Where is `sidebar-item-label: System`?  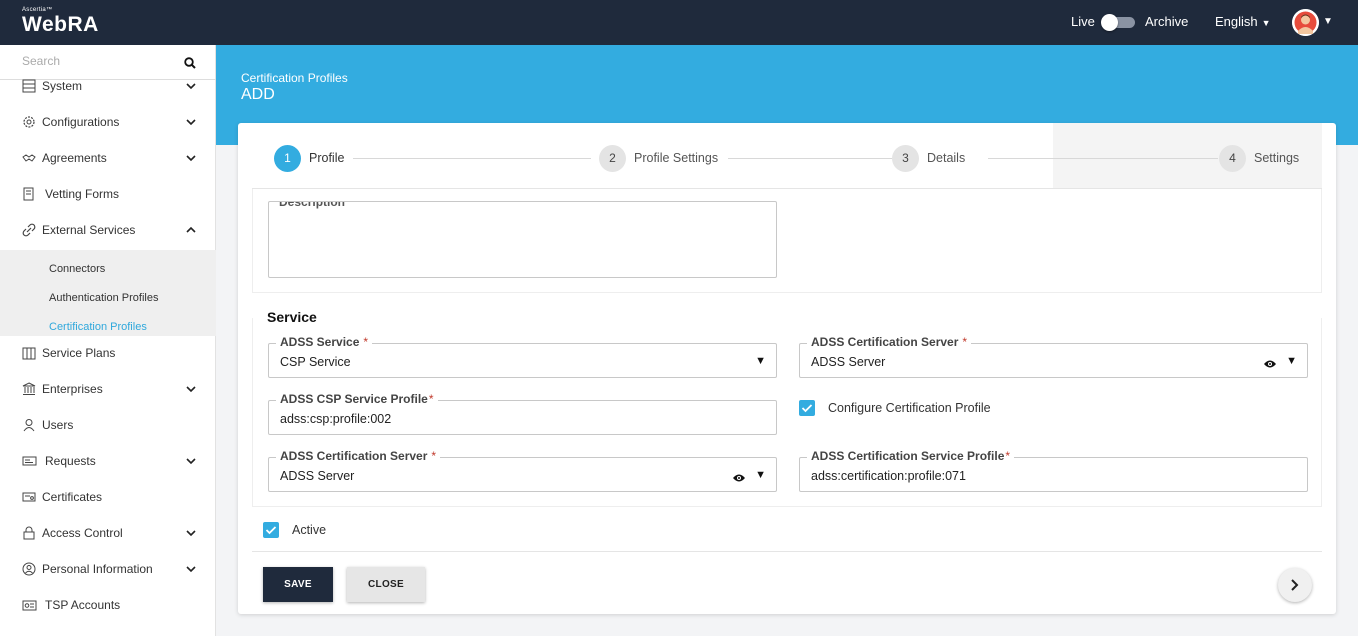
sidebar-item-label: System is located at coordinates (62, 86).